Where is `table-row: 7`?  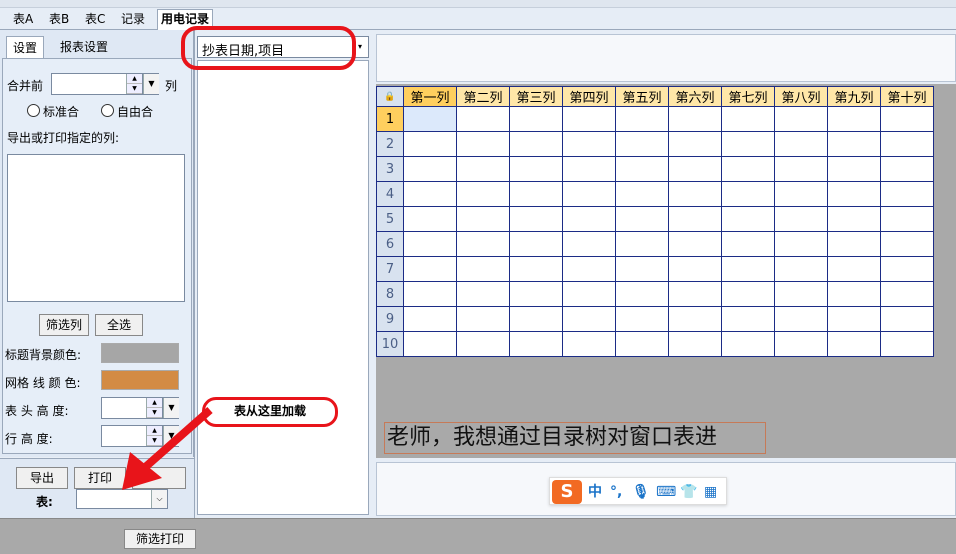 table-row: 7 is located at coordinates (655, 269).